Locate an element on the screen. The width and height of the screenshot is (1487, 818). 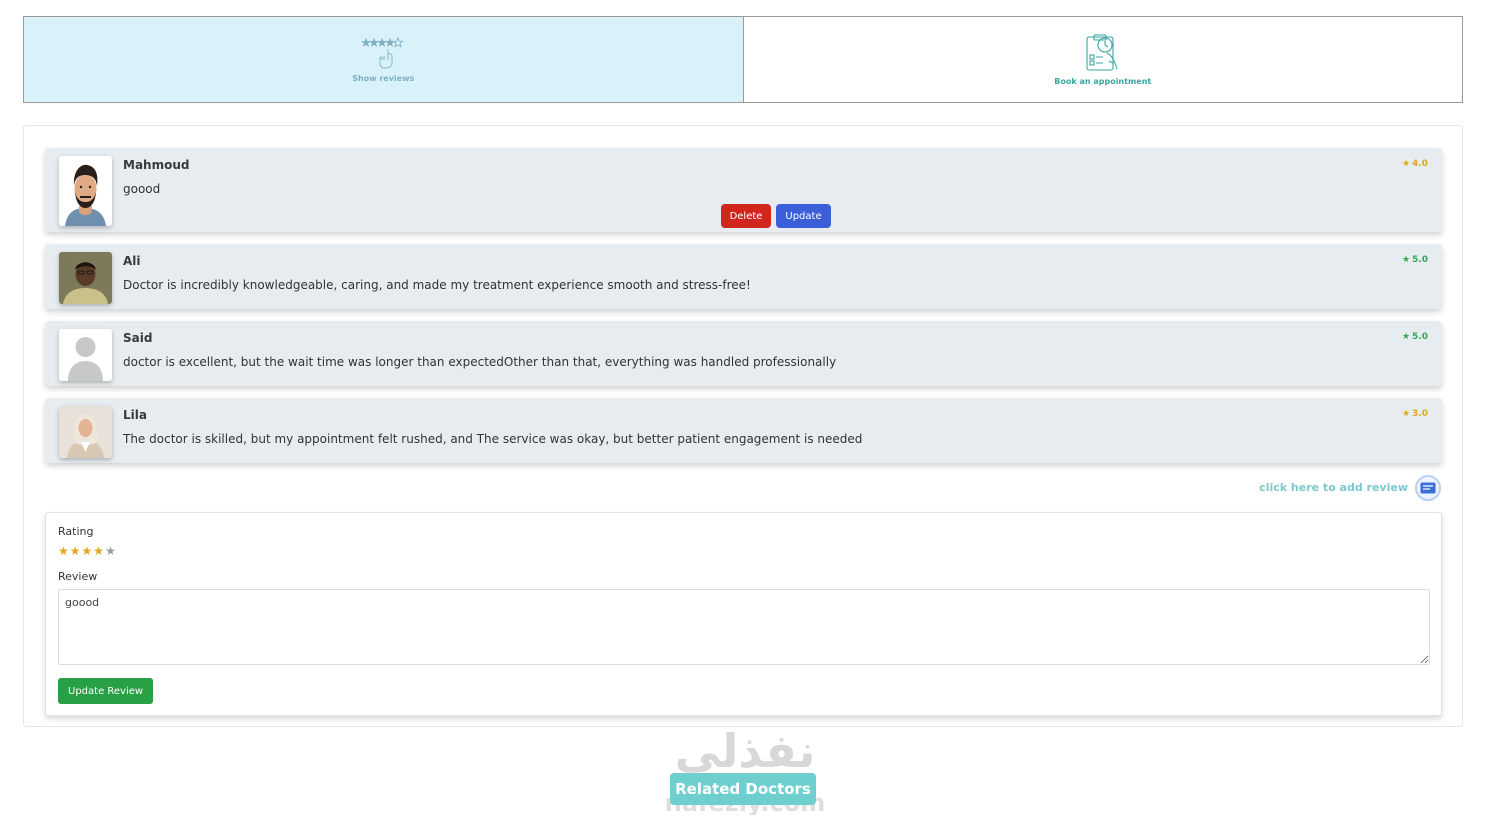
delete-review-button: Delete is located at coordinates (746, 216).